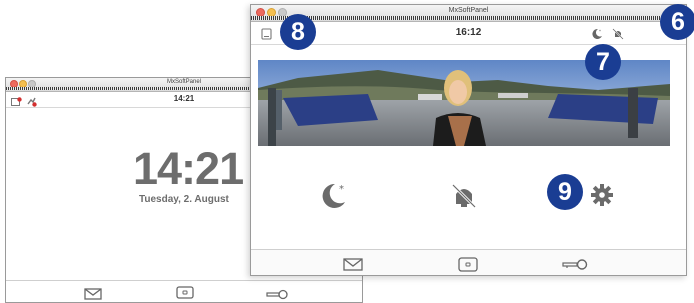 The width and height of the screenshot is (694, 303). What do you see at coordinates (575, 266) in the screenshot?
I see `key-door-open-icon` at bounding box center [575, 266].